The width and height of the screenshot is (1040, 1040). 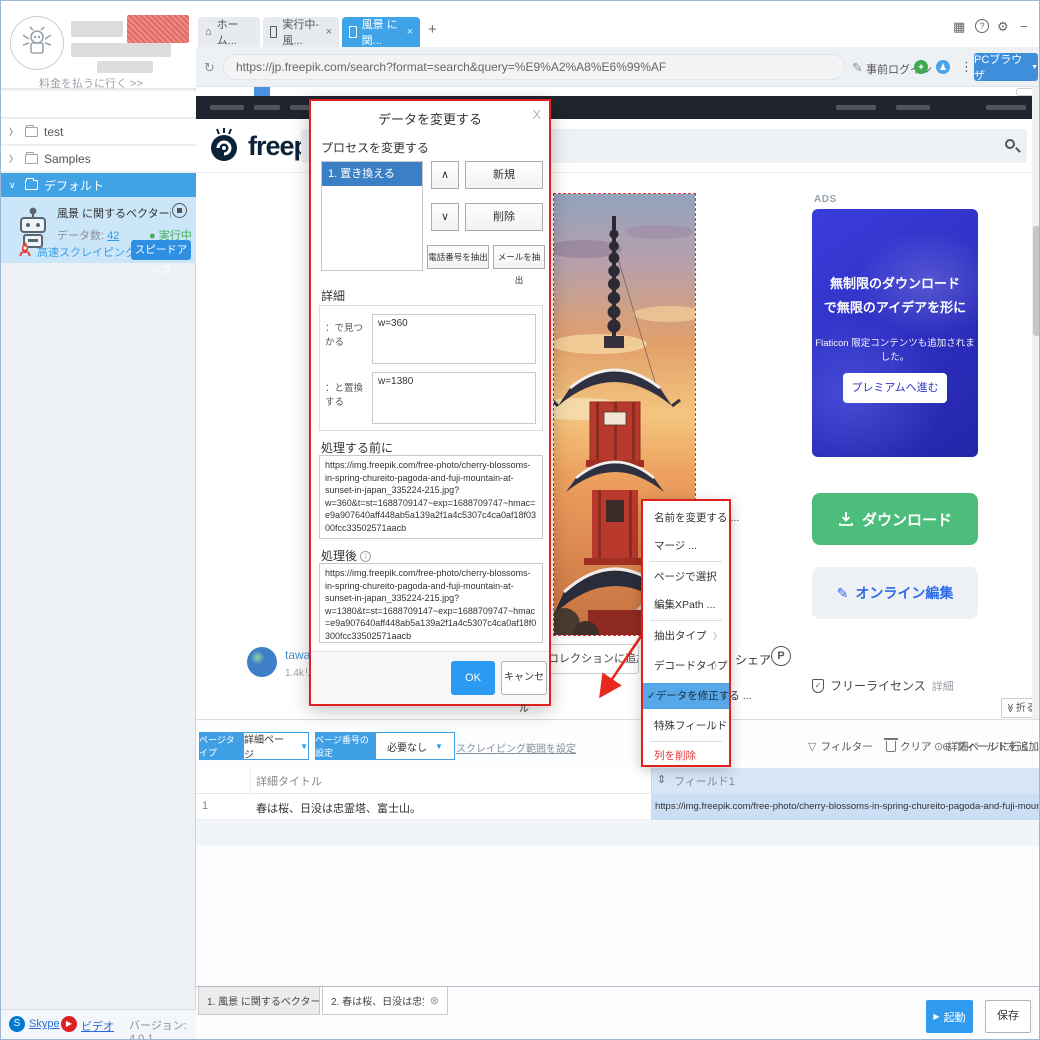 What do you see at coordinates (504, 217) in the screenshot?
I see `delete-process-button: 削除` at bounding box center [504, 217].